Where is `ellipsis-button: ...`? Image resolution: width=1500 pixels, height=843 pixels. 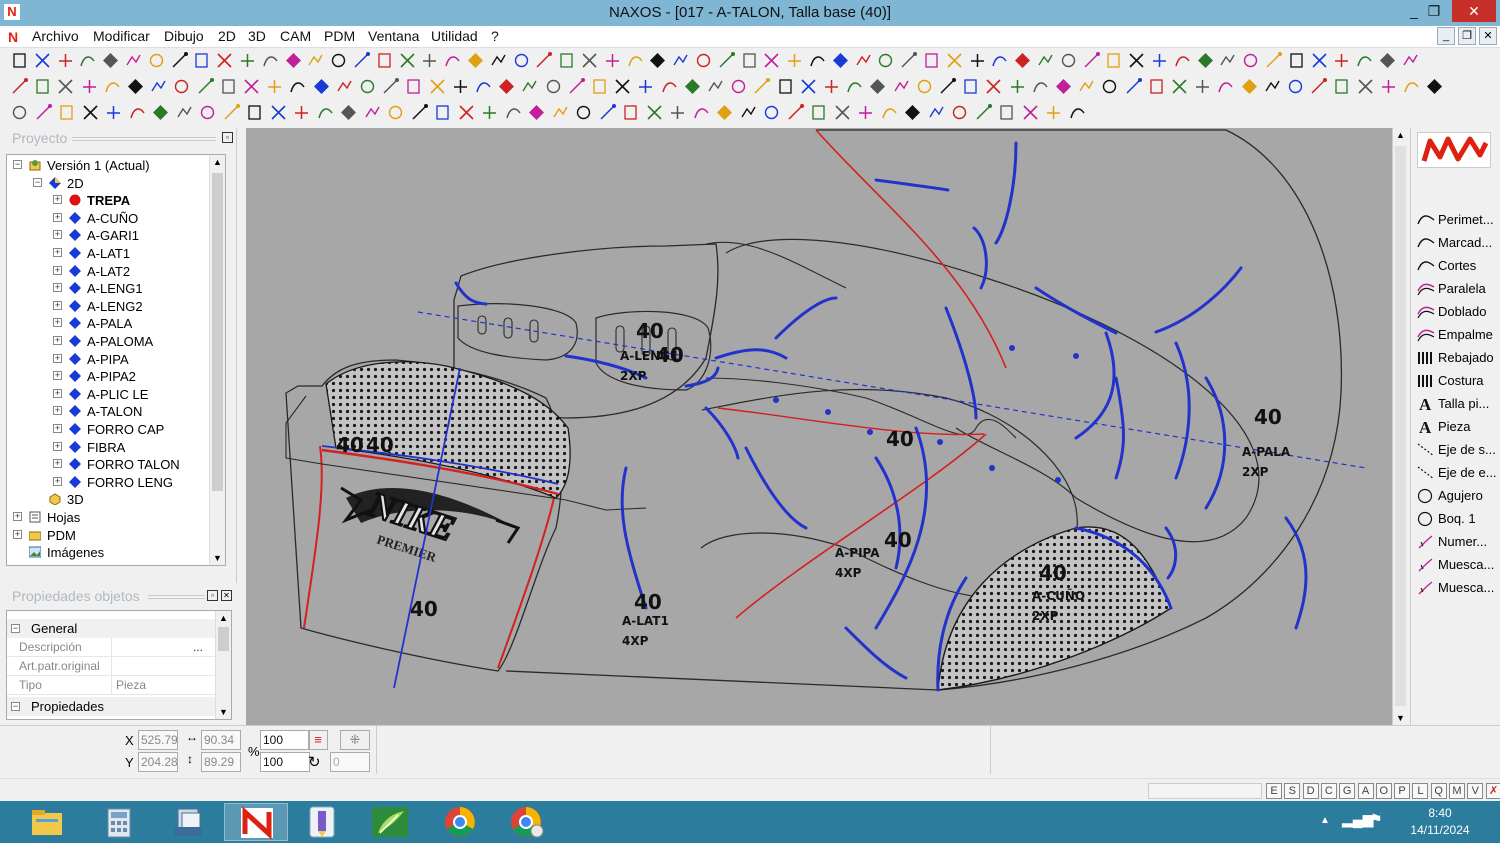
ellipsis-button: ... is located at coordinates (198, 647).